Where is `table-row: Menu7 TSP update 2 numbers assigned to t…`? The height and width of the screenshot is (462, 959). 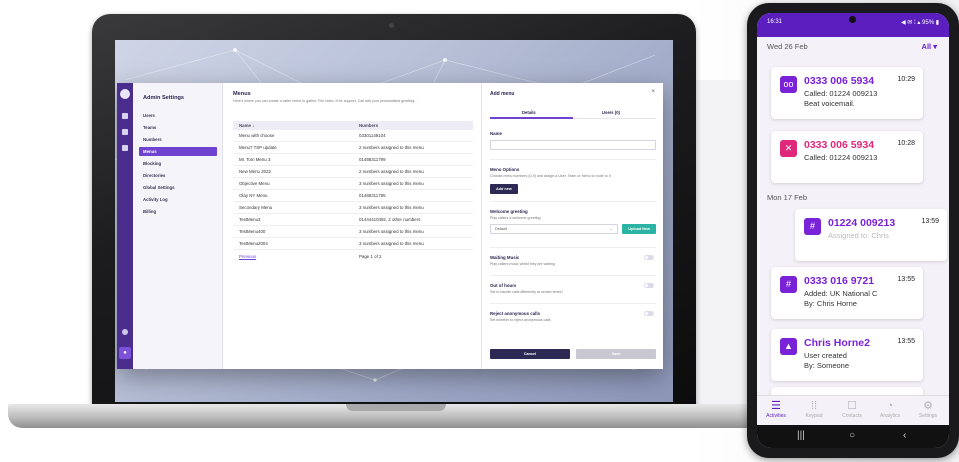 table-row: Menu7 TSP update 2 numbers assigned to t… is located at coordinates (353, 148).